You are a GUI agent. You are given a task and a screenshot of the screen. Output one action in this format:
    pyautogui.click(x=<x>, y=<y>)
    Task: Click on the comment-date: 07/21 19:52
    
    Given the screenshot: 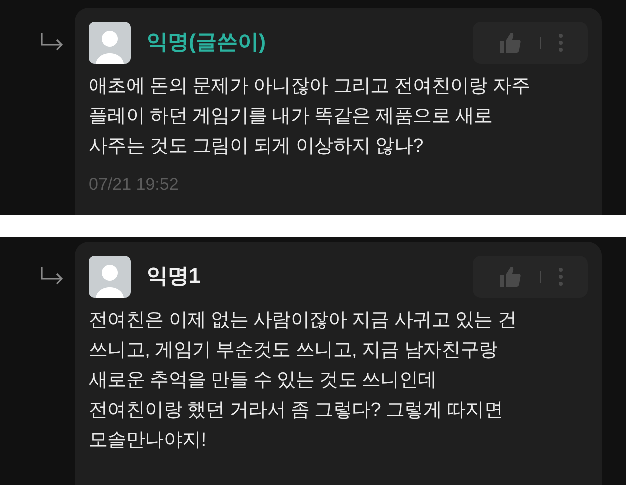 What is the action you would take?
    pyautogui.click(x=134, y=185)
    